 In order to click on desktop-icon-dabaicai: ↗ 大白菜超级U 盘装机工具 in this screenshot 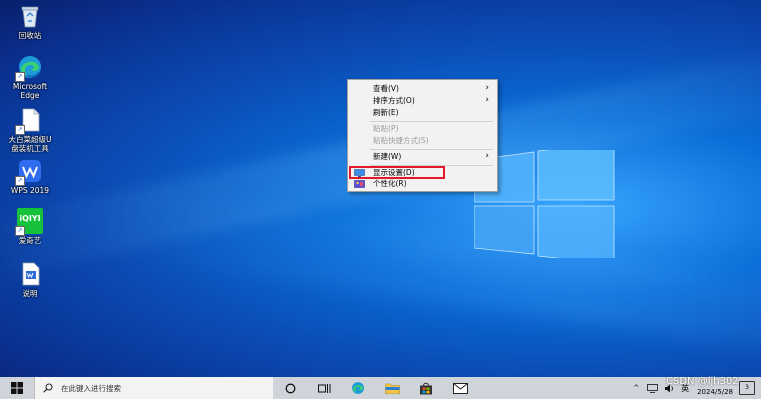, I will do `click(30, 130)`.